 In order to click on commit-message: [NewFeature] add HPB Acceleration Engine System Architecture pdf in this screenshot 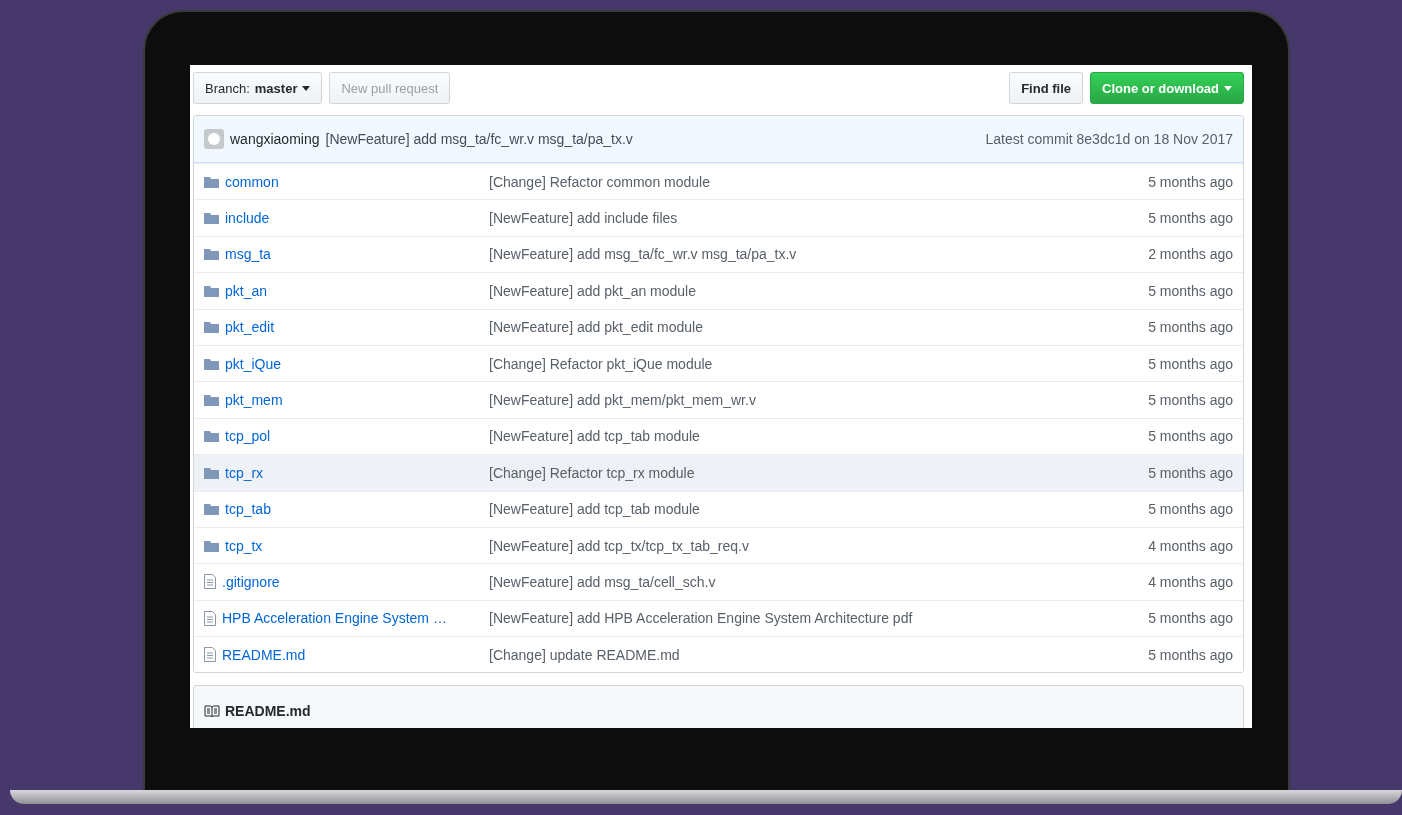, I will do `click(701, 618)`.